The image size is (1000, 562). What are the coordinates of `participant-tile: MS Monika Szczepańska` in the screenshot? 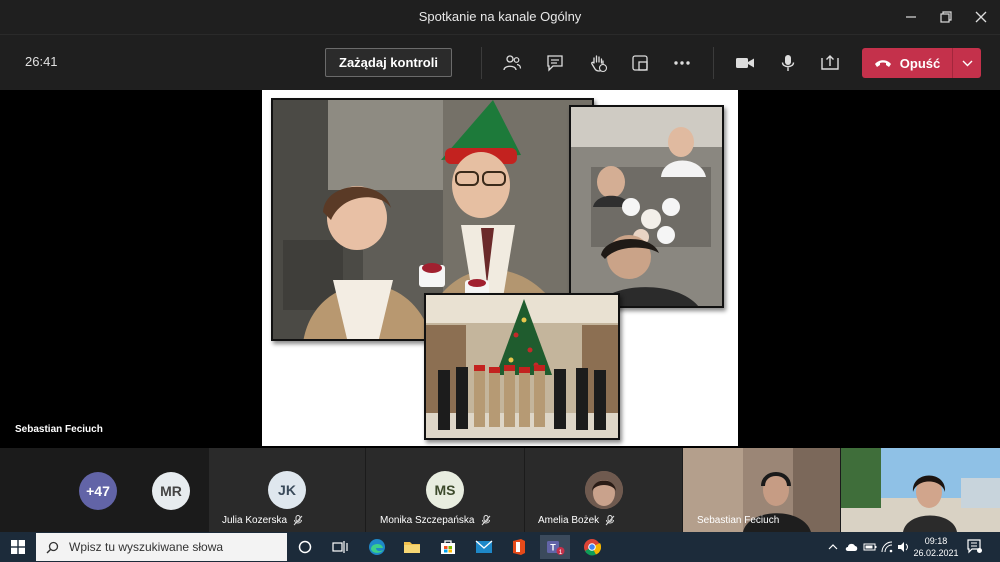 It's located at (445, 490).